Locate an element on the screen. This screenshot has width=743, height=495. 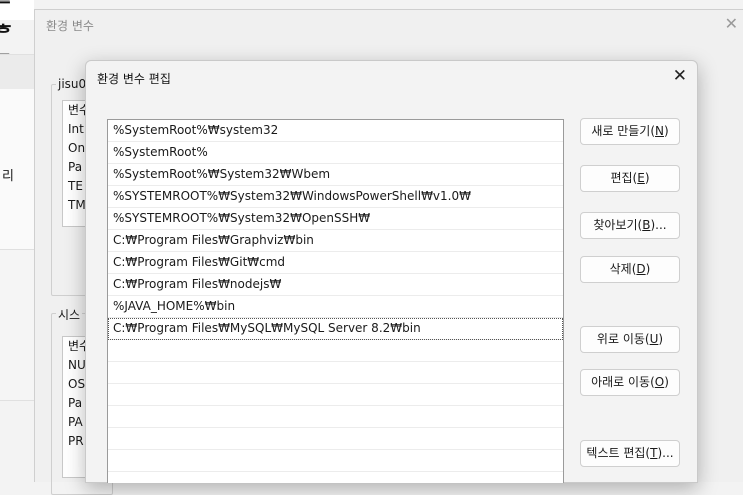
edit-button: 편집(E) is located at coordinates (630, 178).